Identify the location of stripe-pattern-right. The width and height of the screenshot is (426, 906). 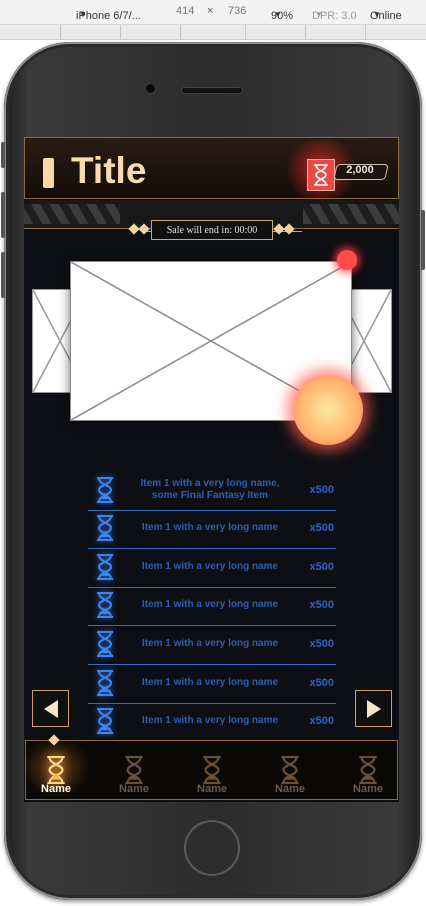
(351, 214).